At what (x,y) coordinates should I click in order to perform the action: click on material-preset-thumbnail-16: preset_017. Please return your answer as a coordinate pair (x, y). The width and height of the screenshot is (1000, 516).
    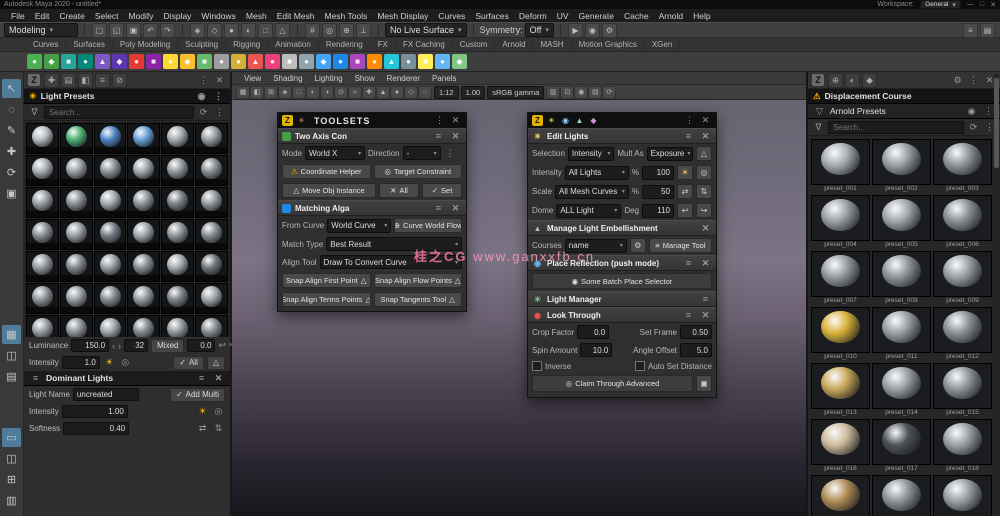
    Looking at the image, I should click on (901, 446).